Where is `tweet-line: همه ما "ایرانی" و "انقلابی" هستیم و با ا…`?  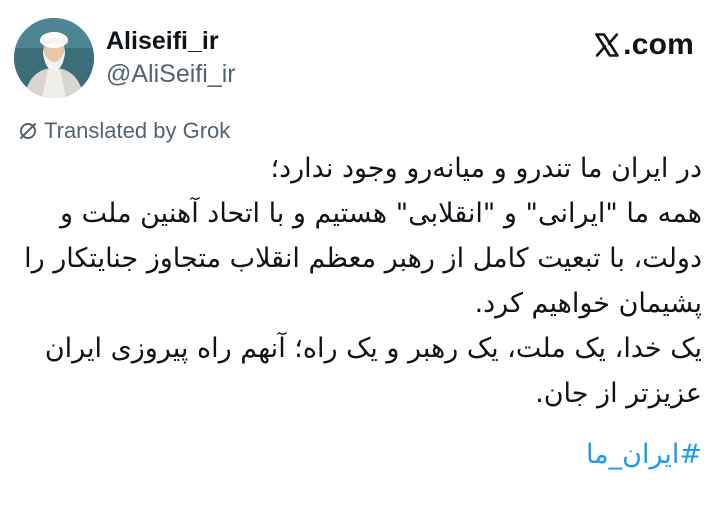
tweet-line: همه ما "ایرانی" و "انقلابی" هستیم و با ا… is located at coordinates (381, 213).